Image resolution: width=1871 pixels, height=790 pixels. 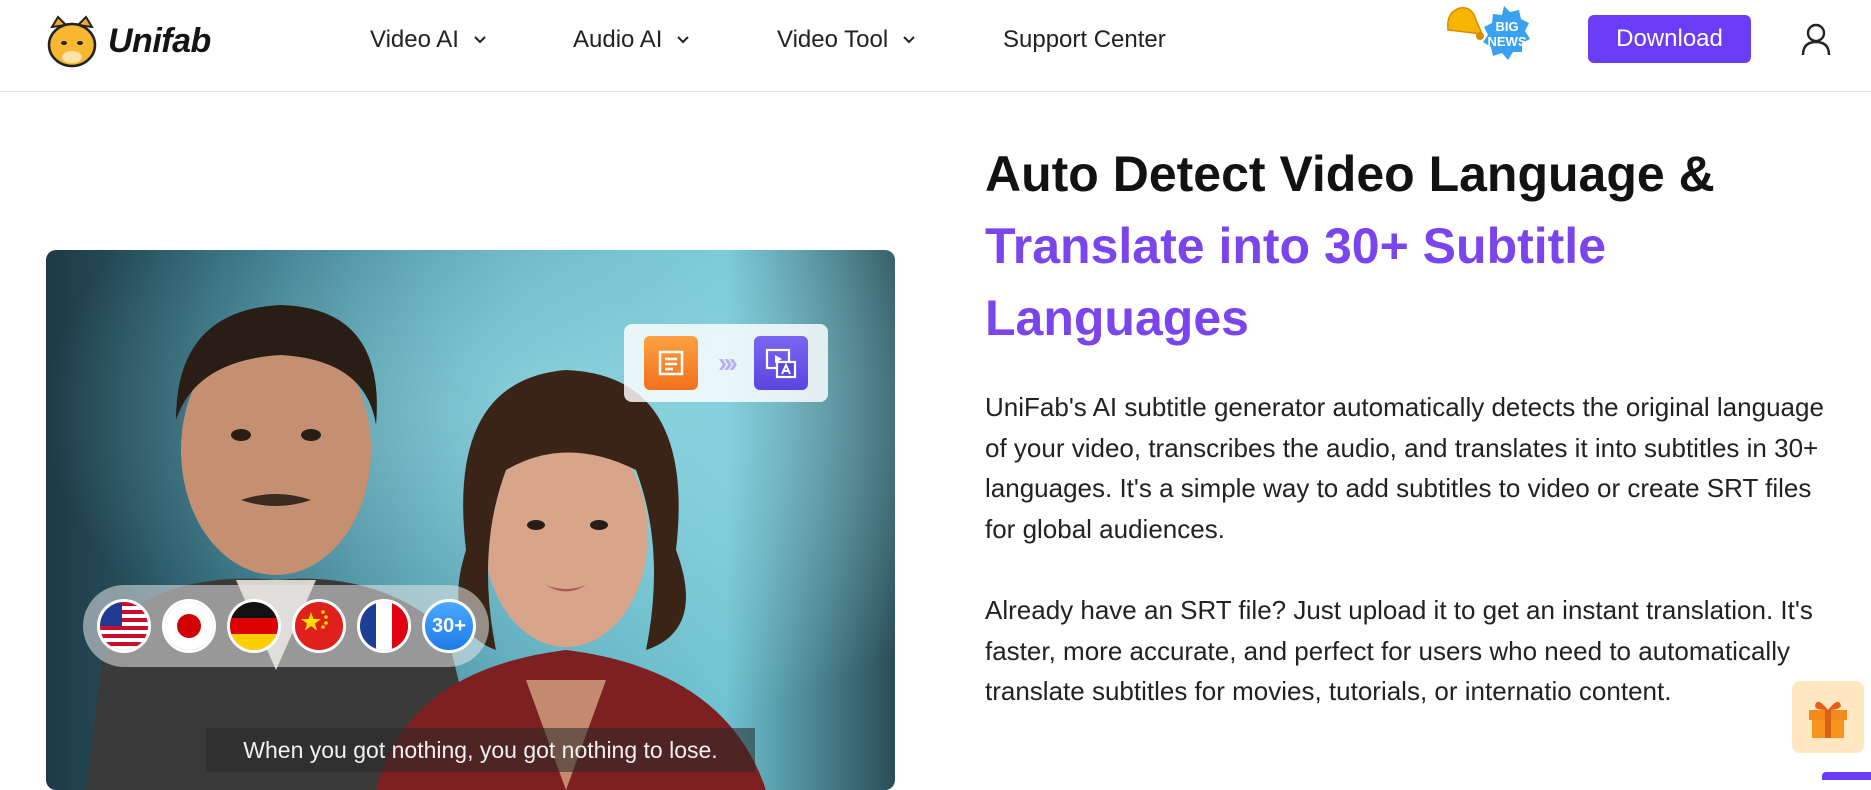 I want to click on side-tab, so click(x=1846, y=776).